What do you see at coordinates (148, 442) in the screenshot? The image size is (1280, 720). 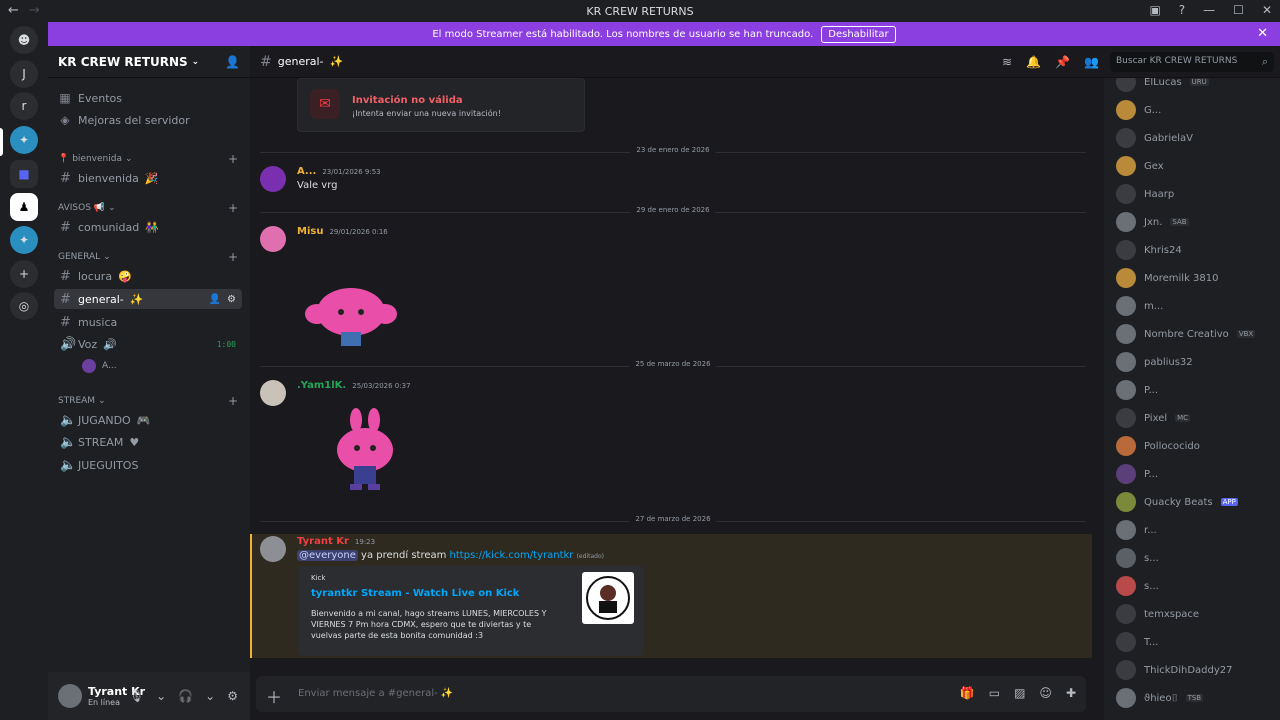 I see `voice-channel-stream: 🔈 STREAM ♥` at bounding box center [148, 442].